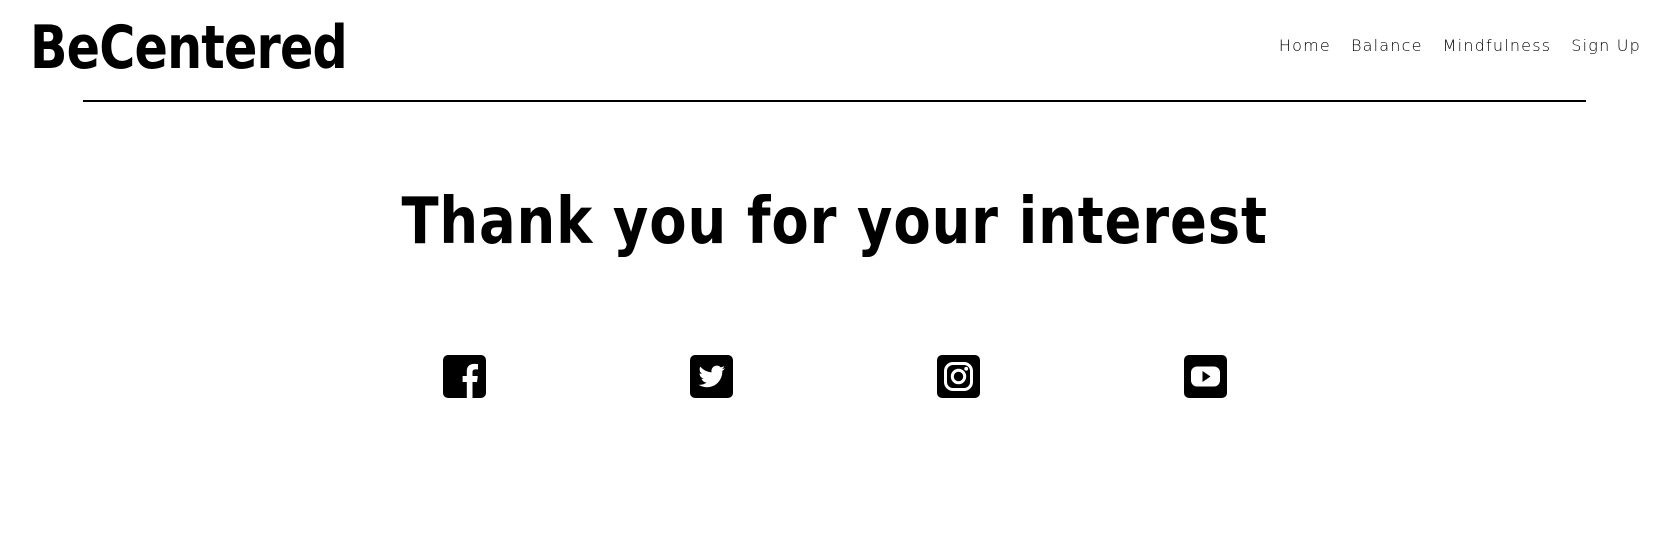 This screenshot has height=538, width=1669. I want to click on facebook-link, so click(464, 376).